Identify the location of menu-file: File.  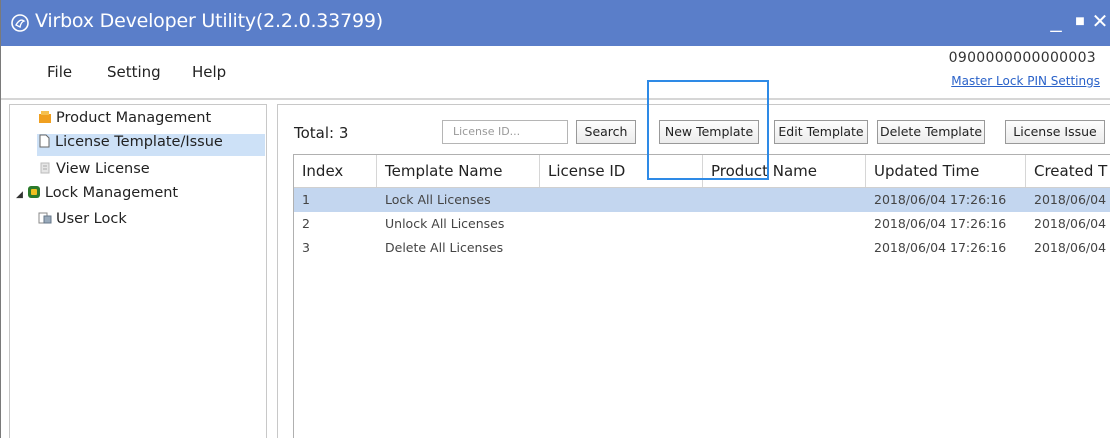
(59, 72).